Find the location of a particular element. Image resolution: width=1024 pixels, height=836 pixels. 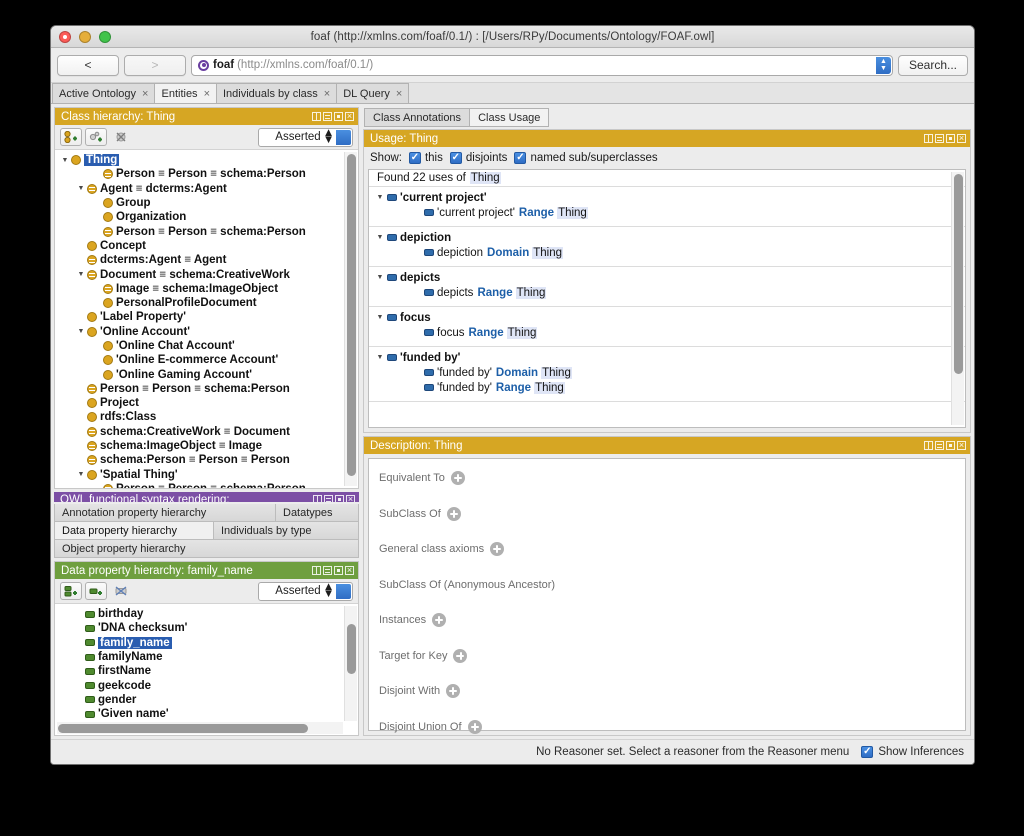

usage-group-header: ▼ depiction is located at coordinates (667, 237).